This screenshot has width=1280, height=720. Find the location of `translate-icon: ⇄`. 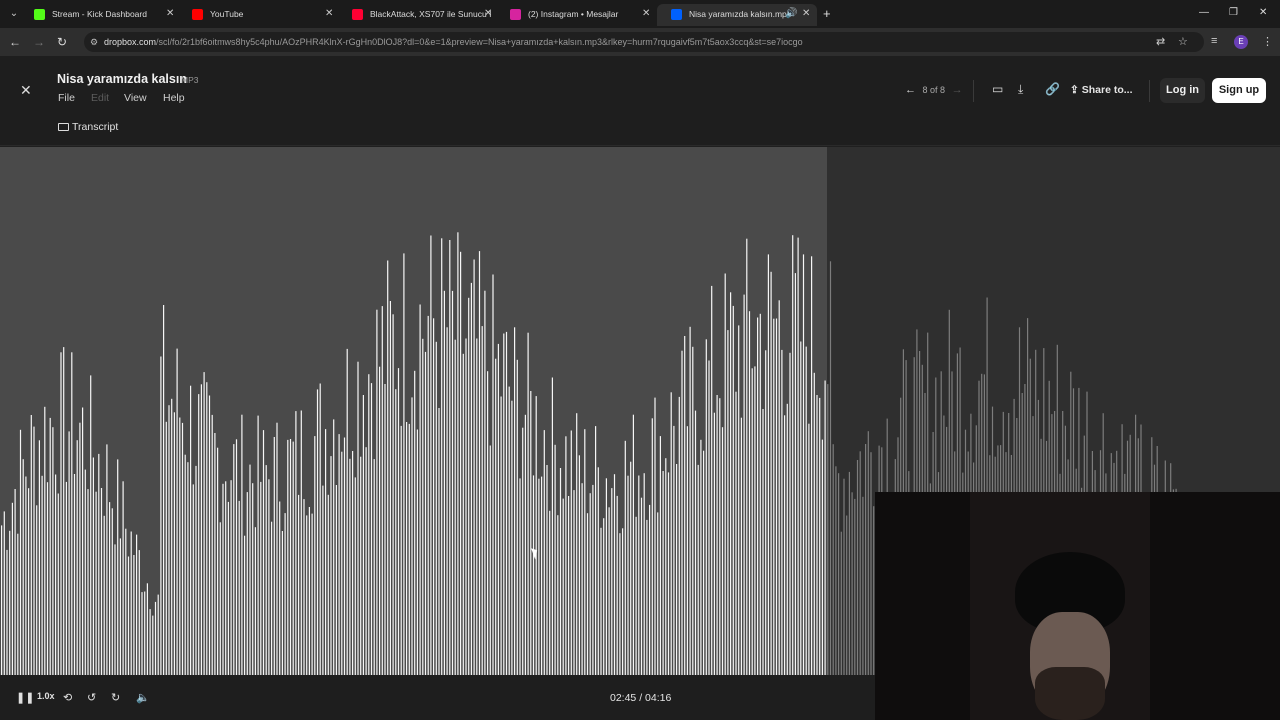

translate-icon: ⇄ is located at coordinates (1160, 41).